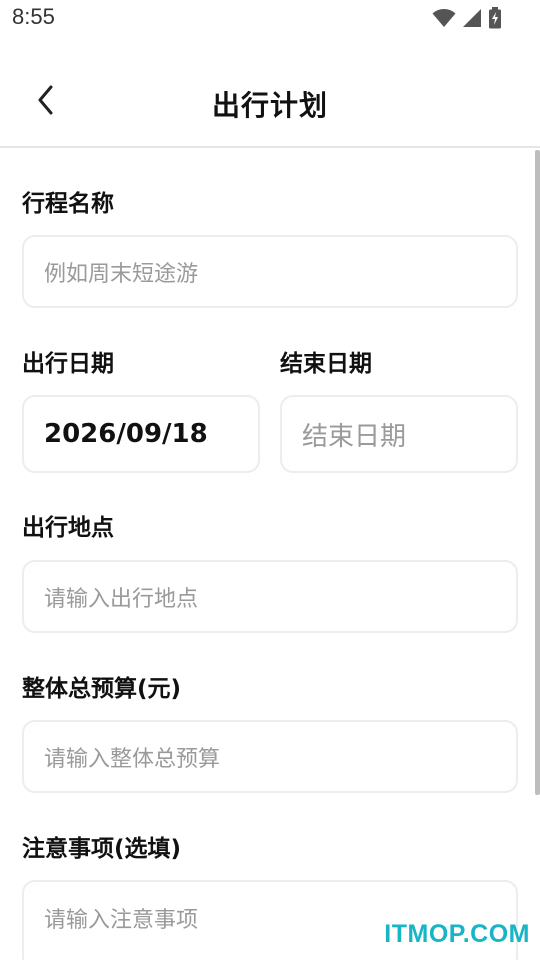  I want to click on status-bar: 8:55, so click(270, 20).